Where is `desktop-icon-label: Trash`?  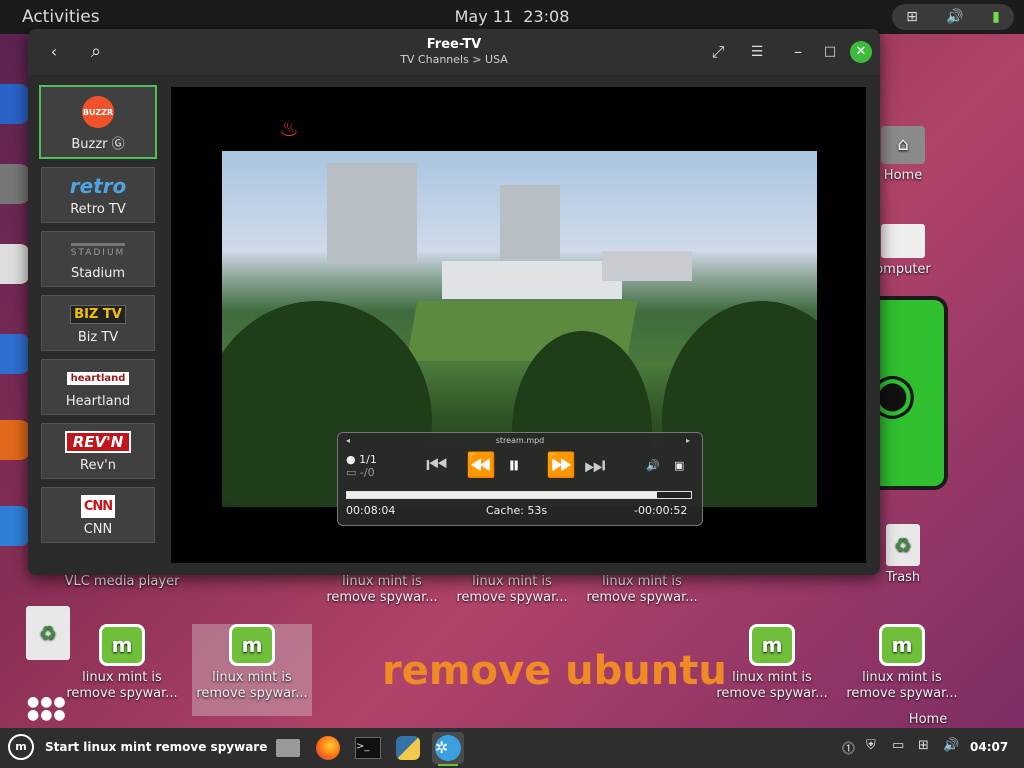
desktop-icon-label: Trash is located at coordinates (903, 577).